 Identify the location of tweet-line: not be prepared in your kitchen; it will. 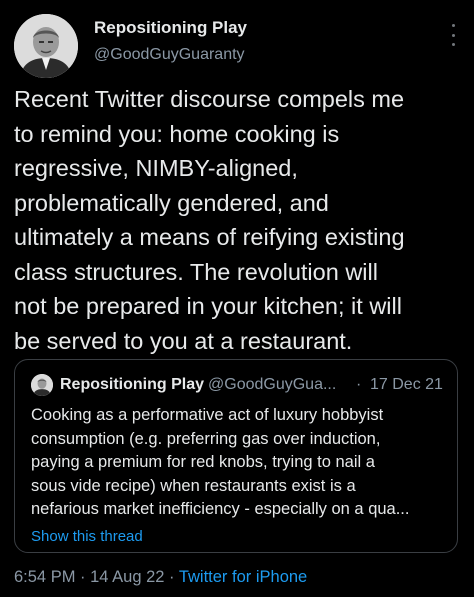
(208, 306).